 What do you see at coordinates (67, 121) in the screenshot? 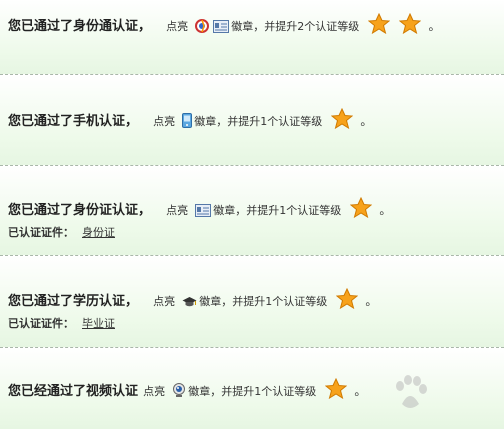
I see `cert-title: 您已通过了手机认证` at bounding box center [67, 121].